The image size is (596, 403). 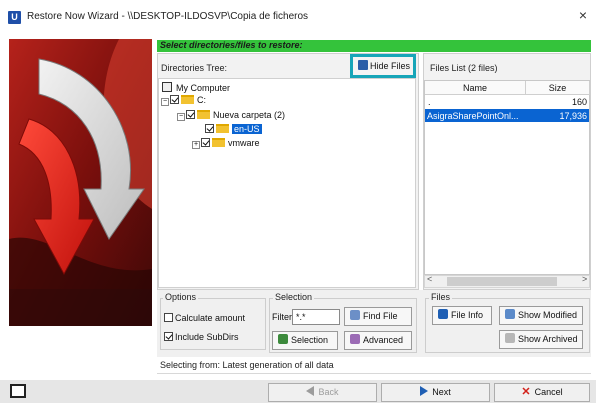 What do you see at coordinates (424, 391) in the screenshot?
I see `next-arrow-icon` at bounding box center [424, 391].